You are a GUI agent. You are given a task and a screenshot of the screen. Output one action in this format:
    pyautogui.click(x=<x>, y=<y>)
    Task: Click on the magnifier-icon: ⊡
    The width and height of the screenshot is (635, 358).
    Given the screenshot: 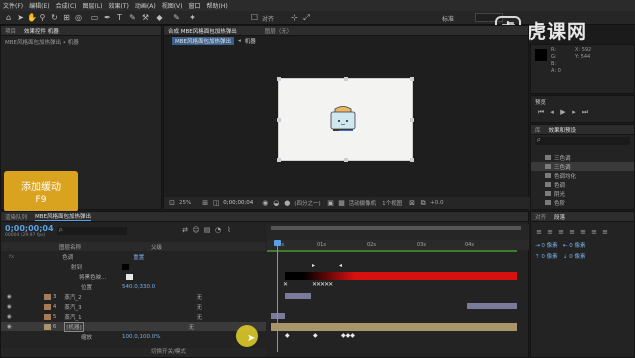 What is the action you would take?
    pyautogui.click(x=172, y=203)
    